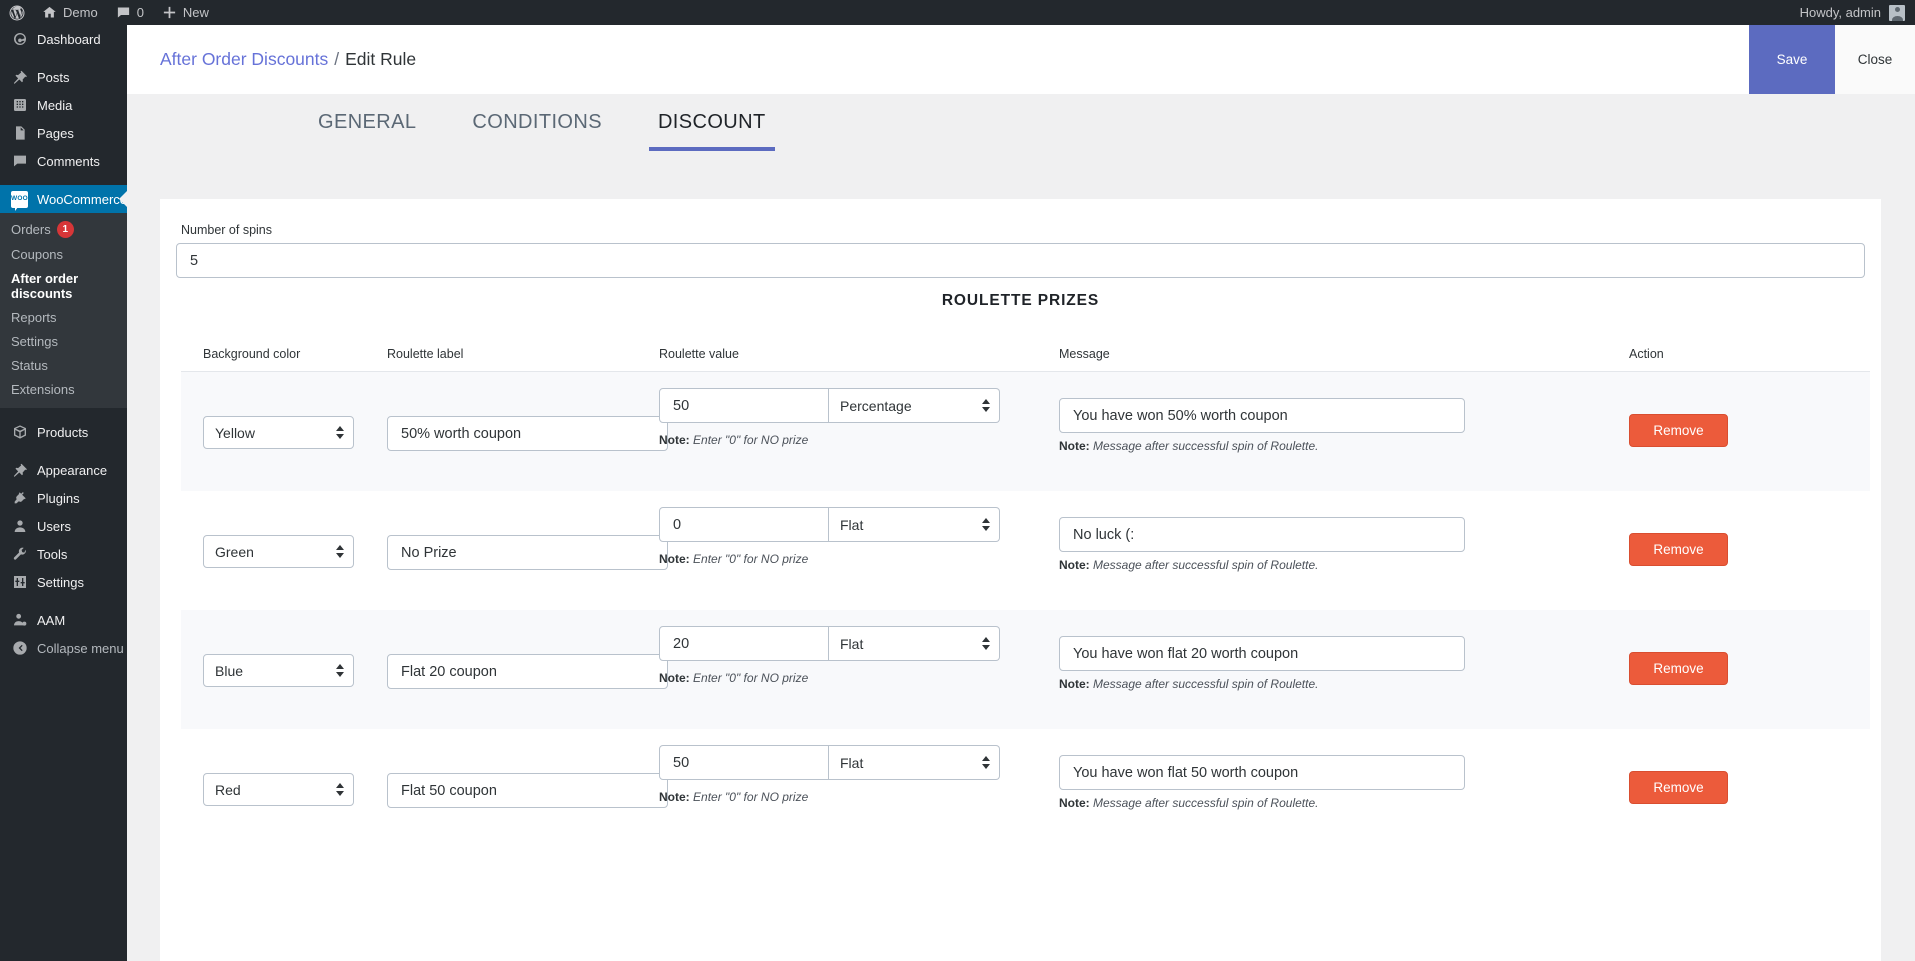 The image size is (1915, 961). Describe the element at coordinates (140, 12) in the screenshot. I see `comments-count: 0` at that location.